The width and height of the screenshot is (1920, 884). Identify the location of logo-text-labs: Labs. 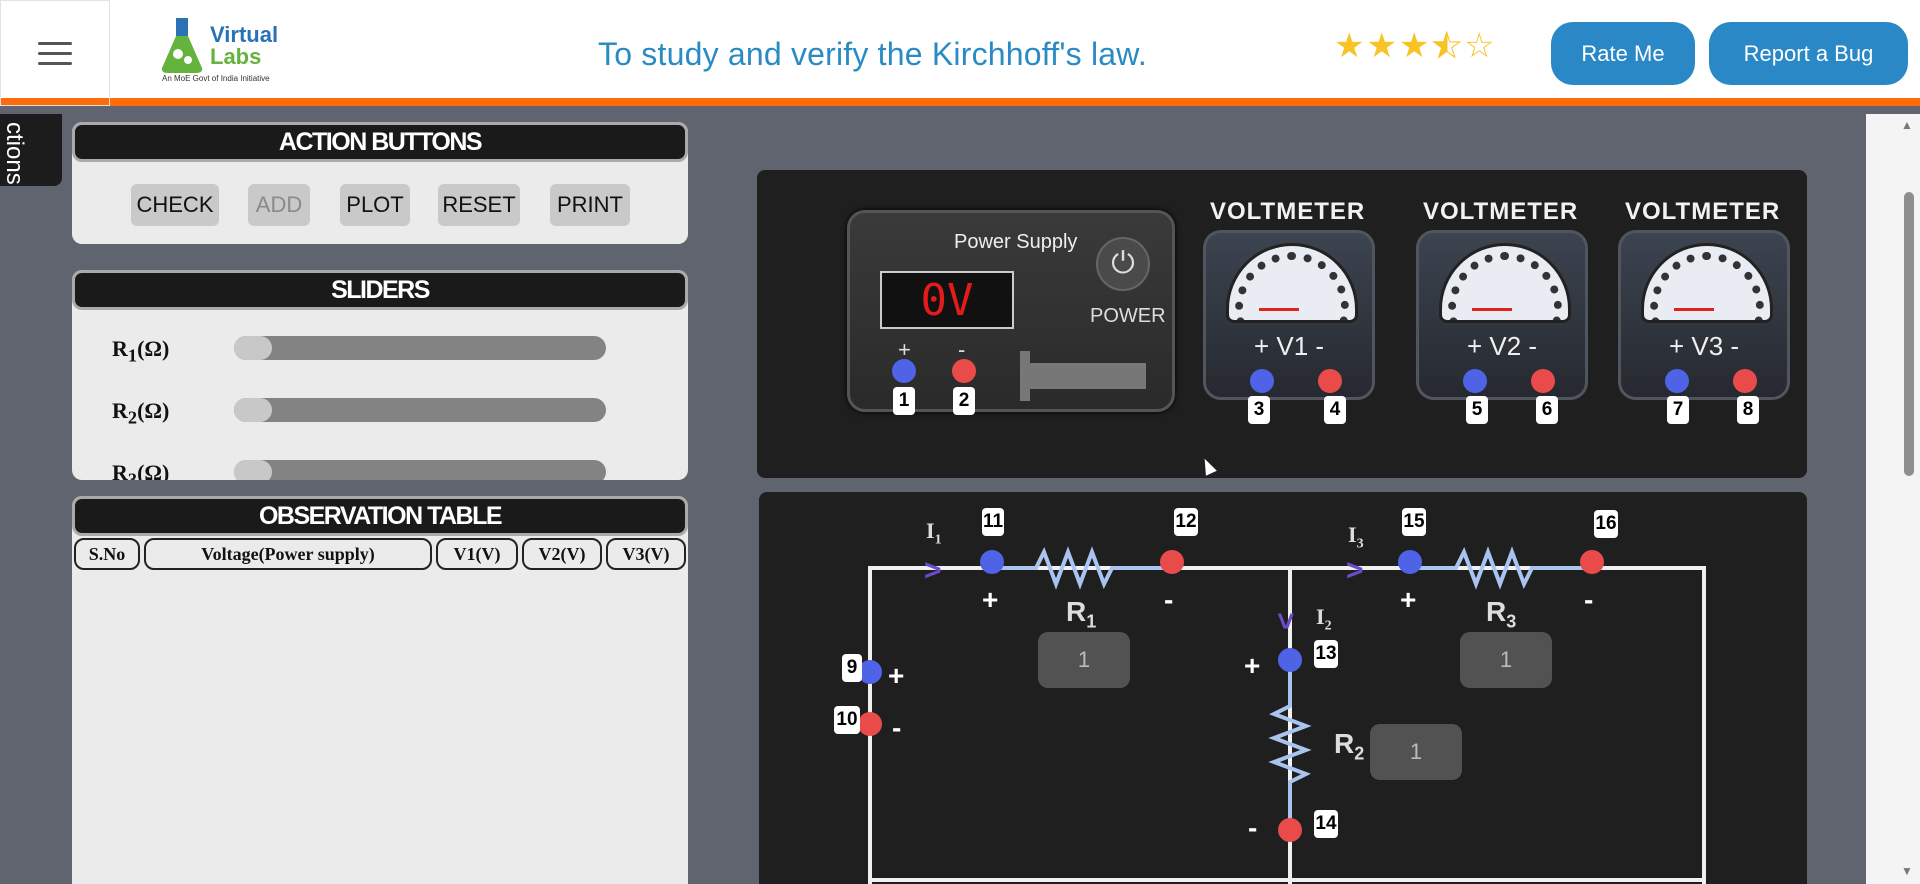
(236, 56).